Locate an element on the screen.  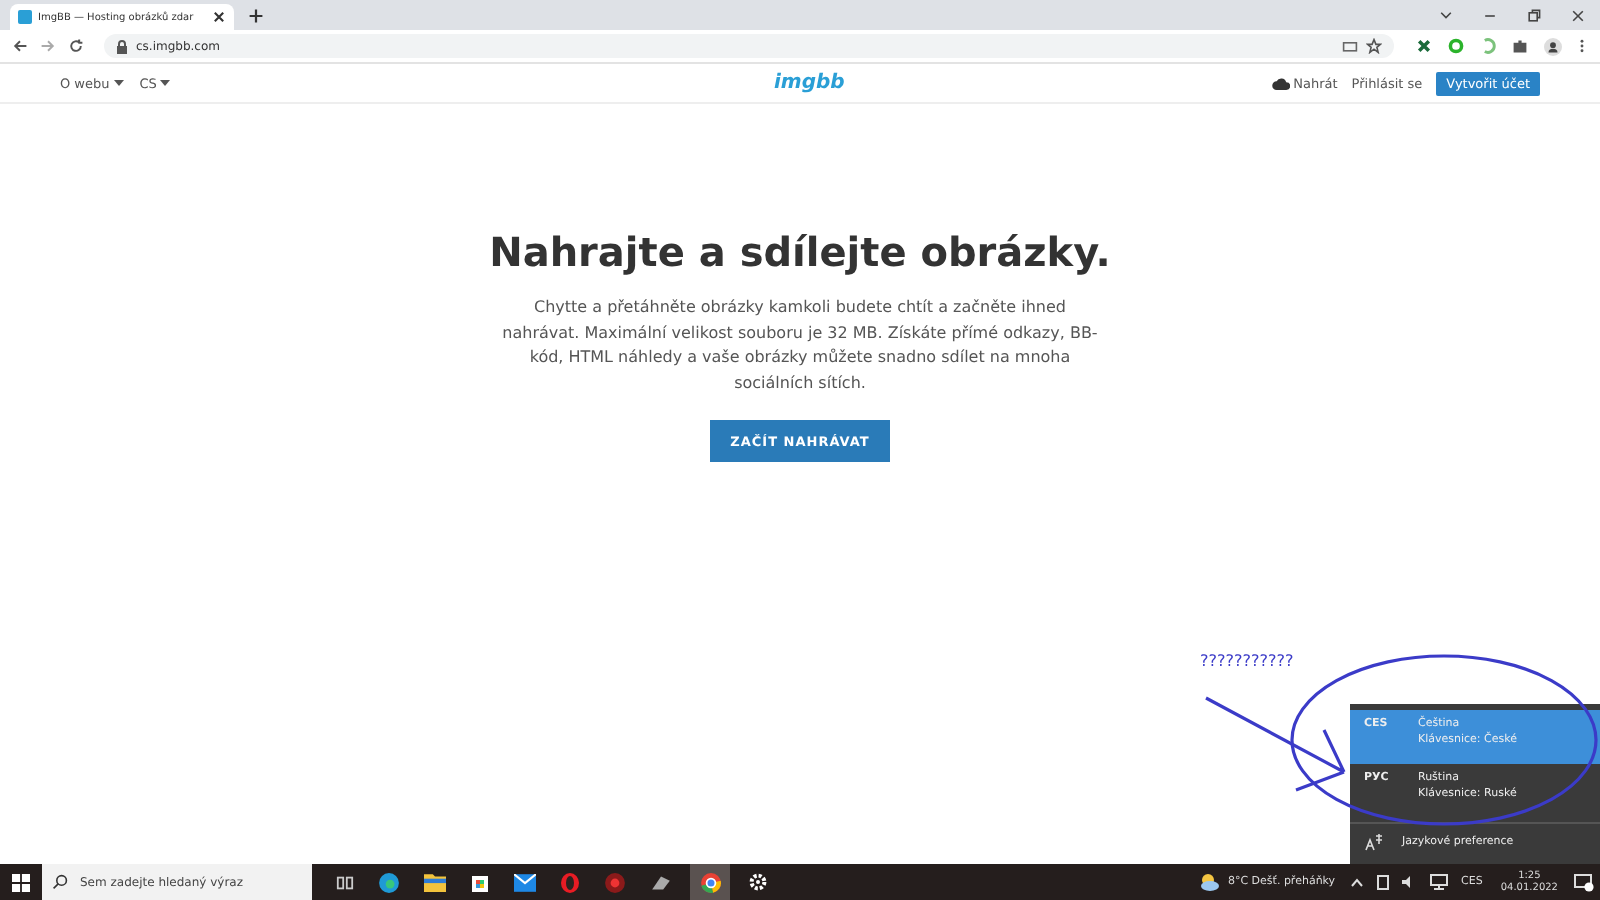
chrome-icon is located at coordinates (710, 882).